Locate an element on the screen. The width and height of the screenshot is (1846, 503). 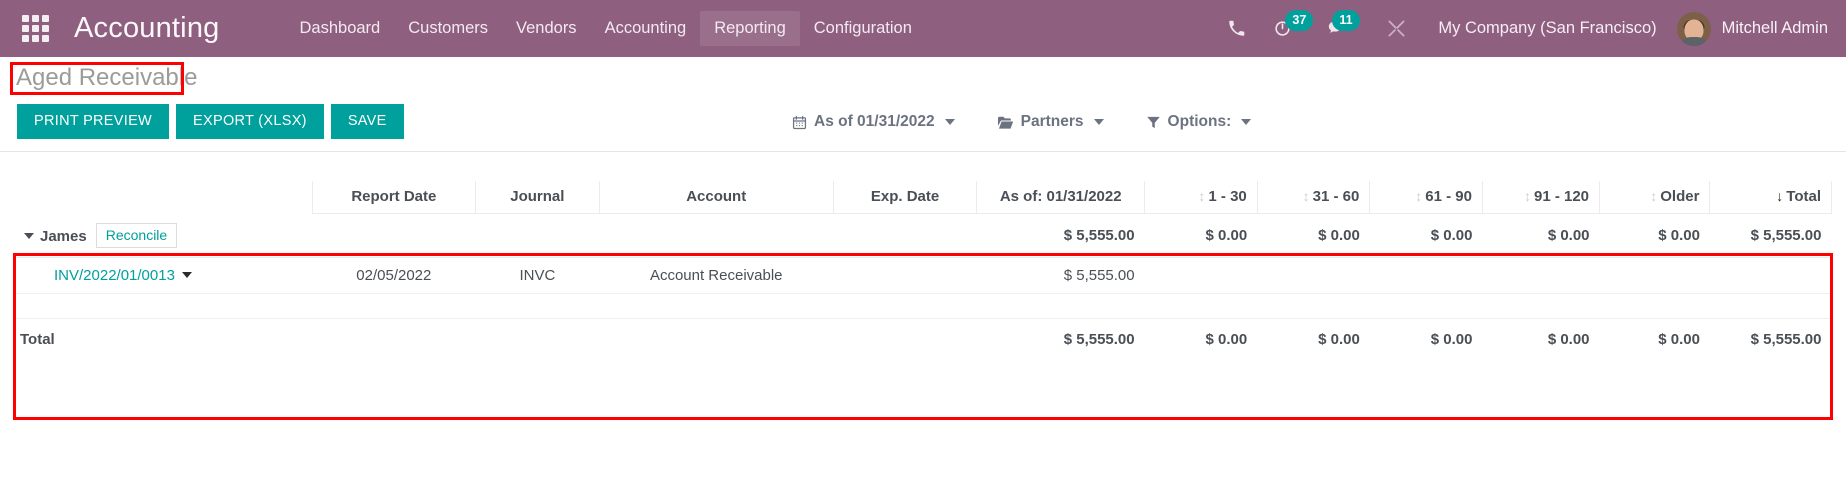
apps-grid-icon is located at coordinates (35, 29).